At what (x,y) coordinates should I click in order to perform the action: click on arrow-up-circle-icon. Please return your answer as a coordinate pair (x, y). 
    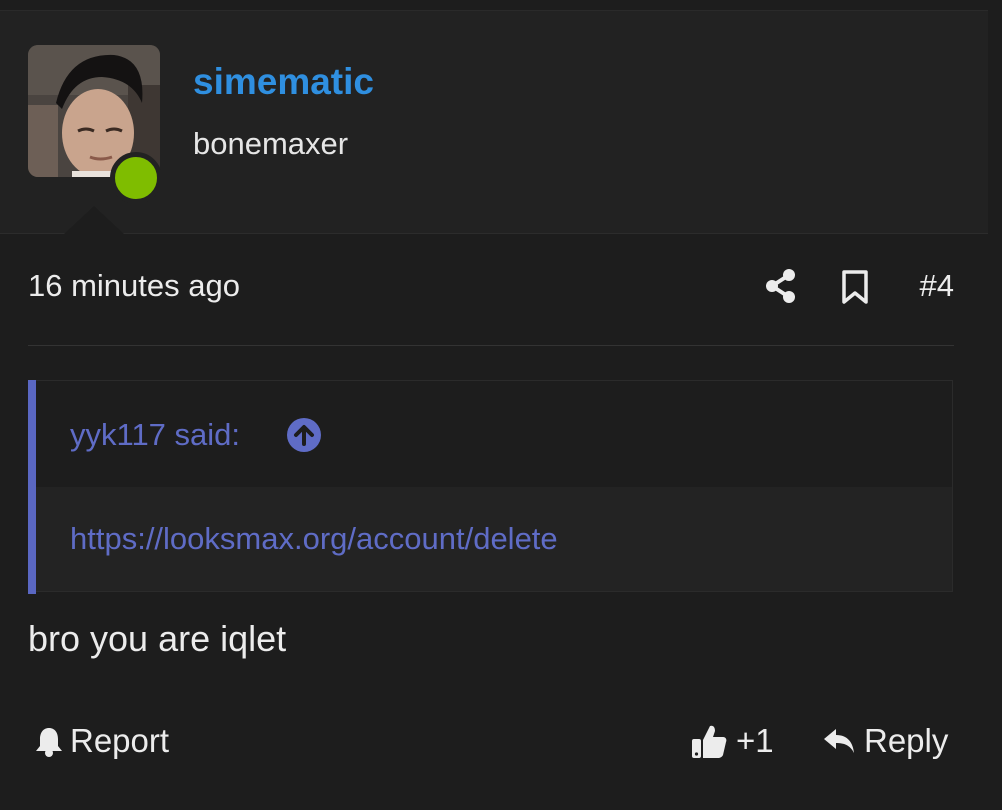
    Looking at the image, I should click on (304, 435).